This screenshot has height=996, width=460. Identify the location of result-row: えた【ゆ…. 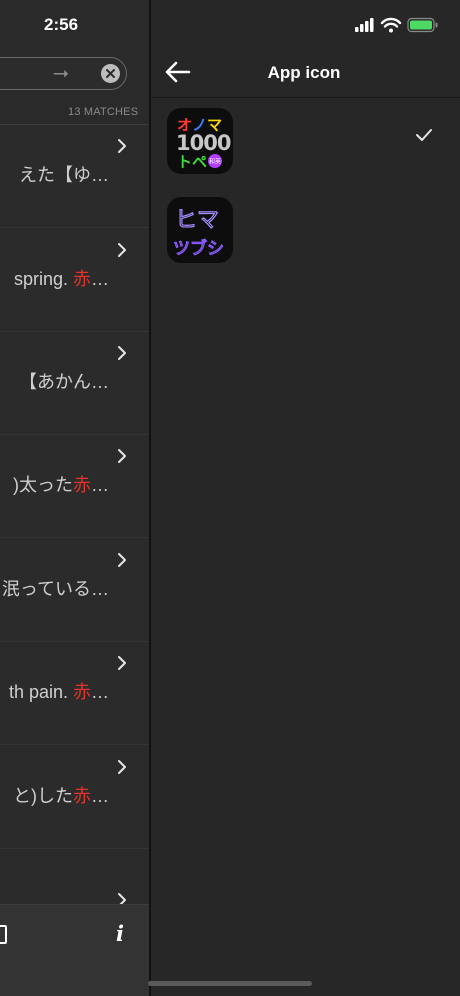
(74, 176).